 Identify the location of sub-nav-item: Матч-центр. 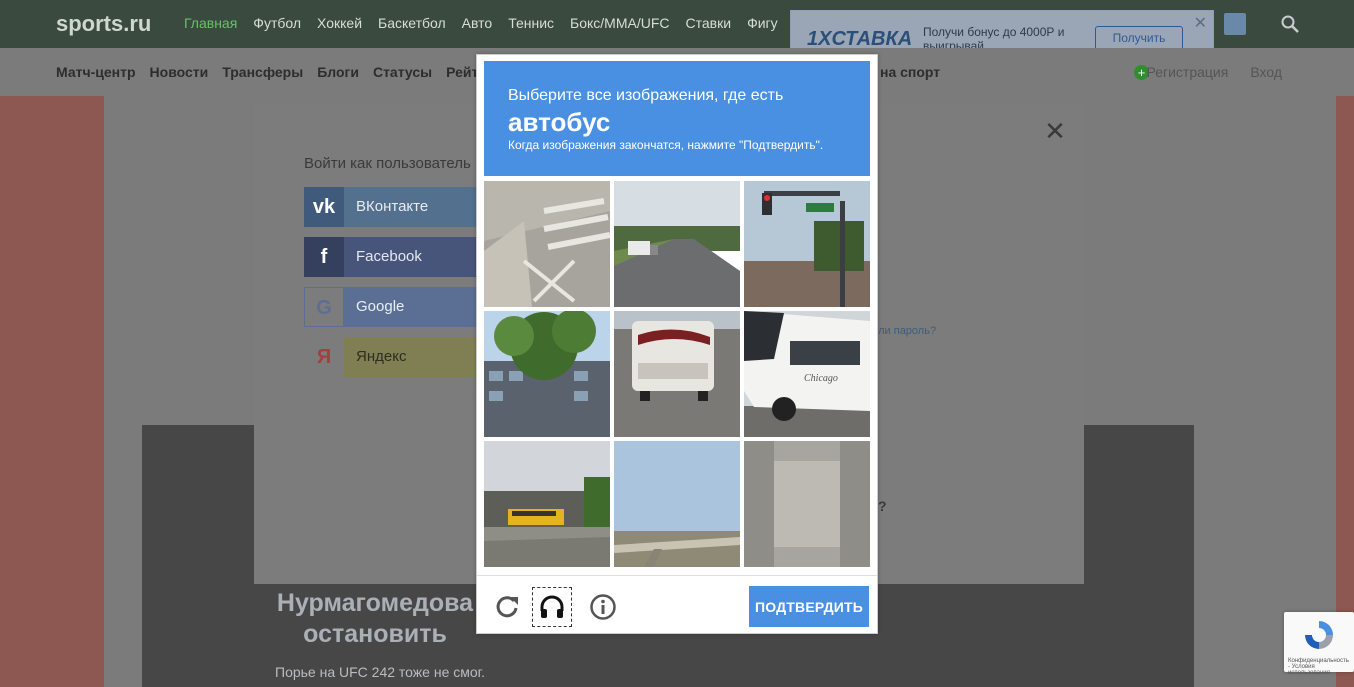
(96, 72).